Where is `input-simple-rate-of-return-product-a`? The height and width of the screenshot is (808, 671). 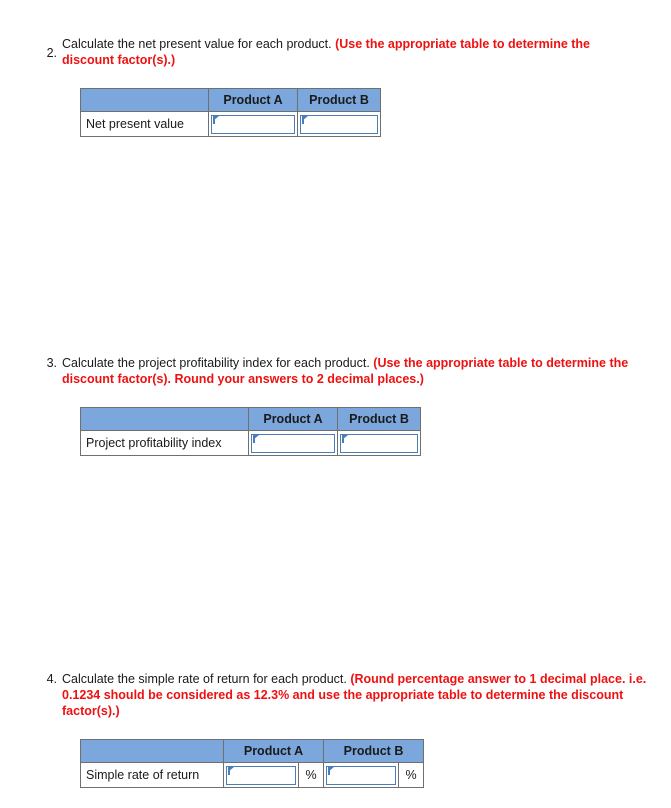
input-simple-rate-of-return-product-a is located at coordinates (261, 775).